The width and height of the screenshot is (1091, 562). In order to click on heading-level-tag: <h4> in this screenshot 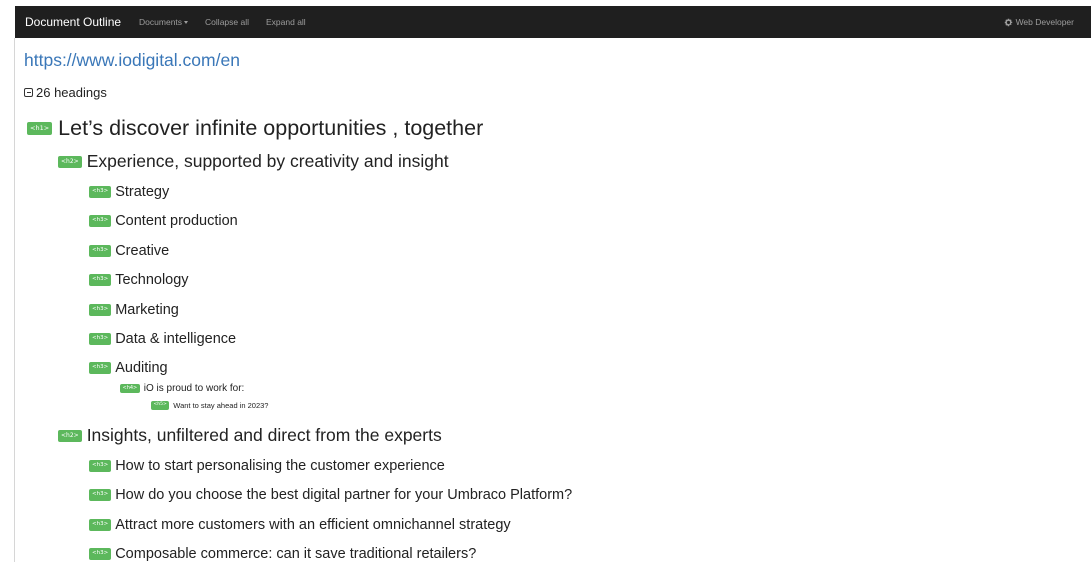, I will do `click(130, 388)`.